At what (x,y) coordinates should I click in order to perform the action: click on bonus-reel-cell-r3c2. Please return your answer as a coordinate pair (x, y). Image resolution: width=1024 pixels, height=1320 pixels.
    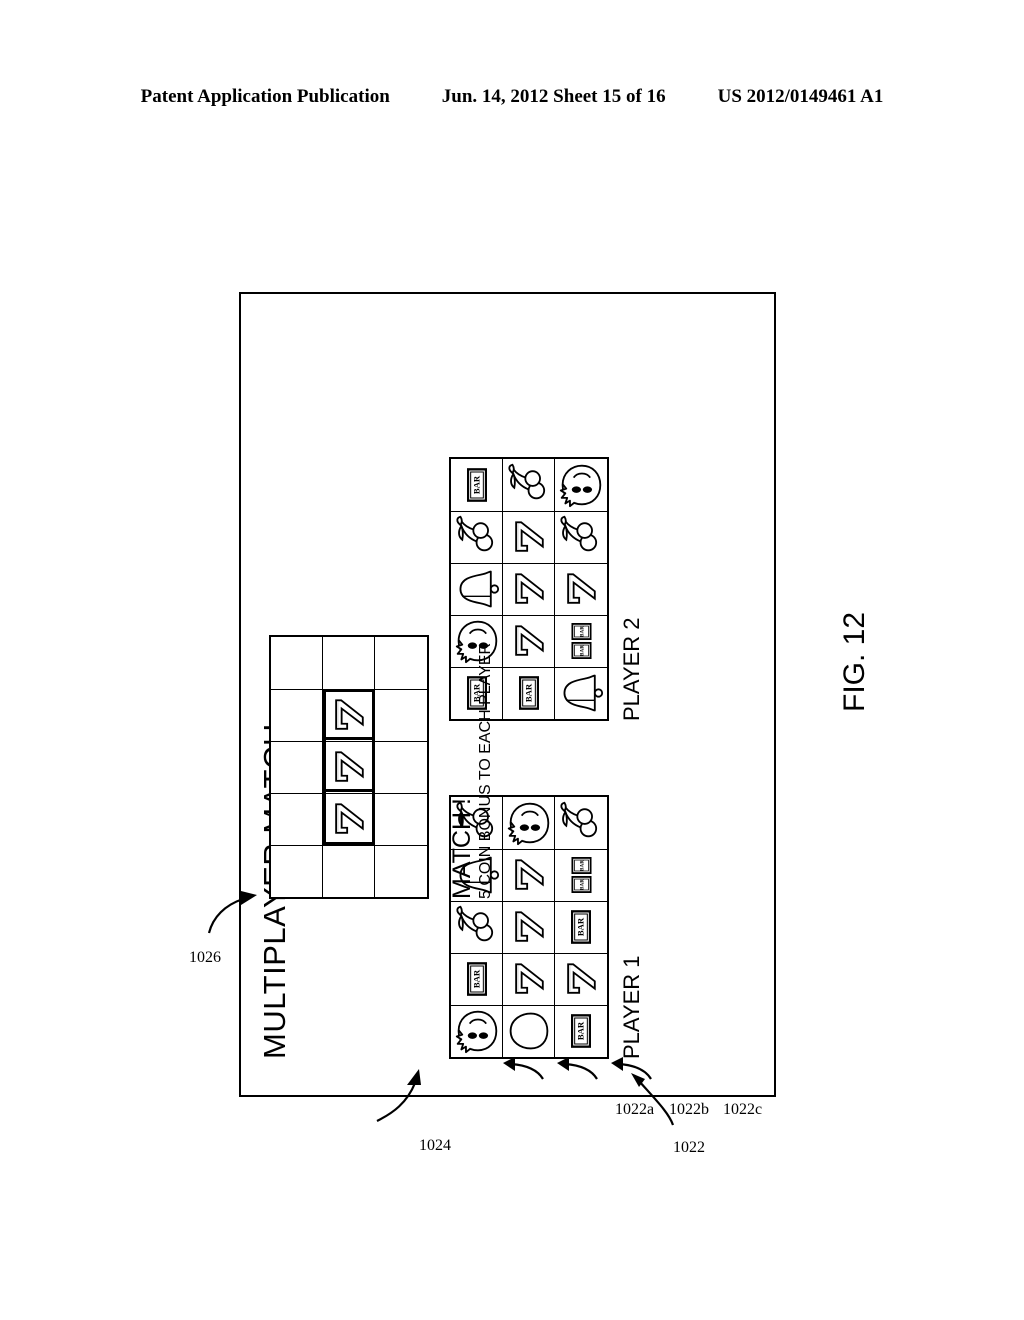
    Looking at the image, I should click on (401, 819).